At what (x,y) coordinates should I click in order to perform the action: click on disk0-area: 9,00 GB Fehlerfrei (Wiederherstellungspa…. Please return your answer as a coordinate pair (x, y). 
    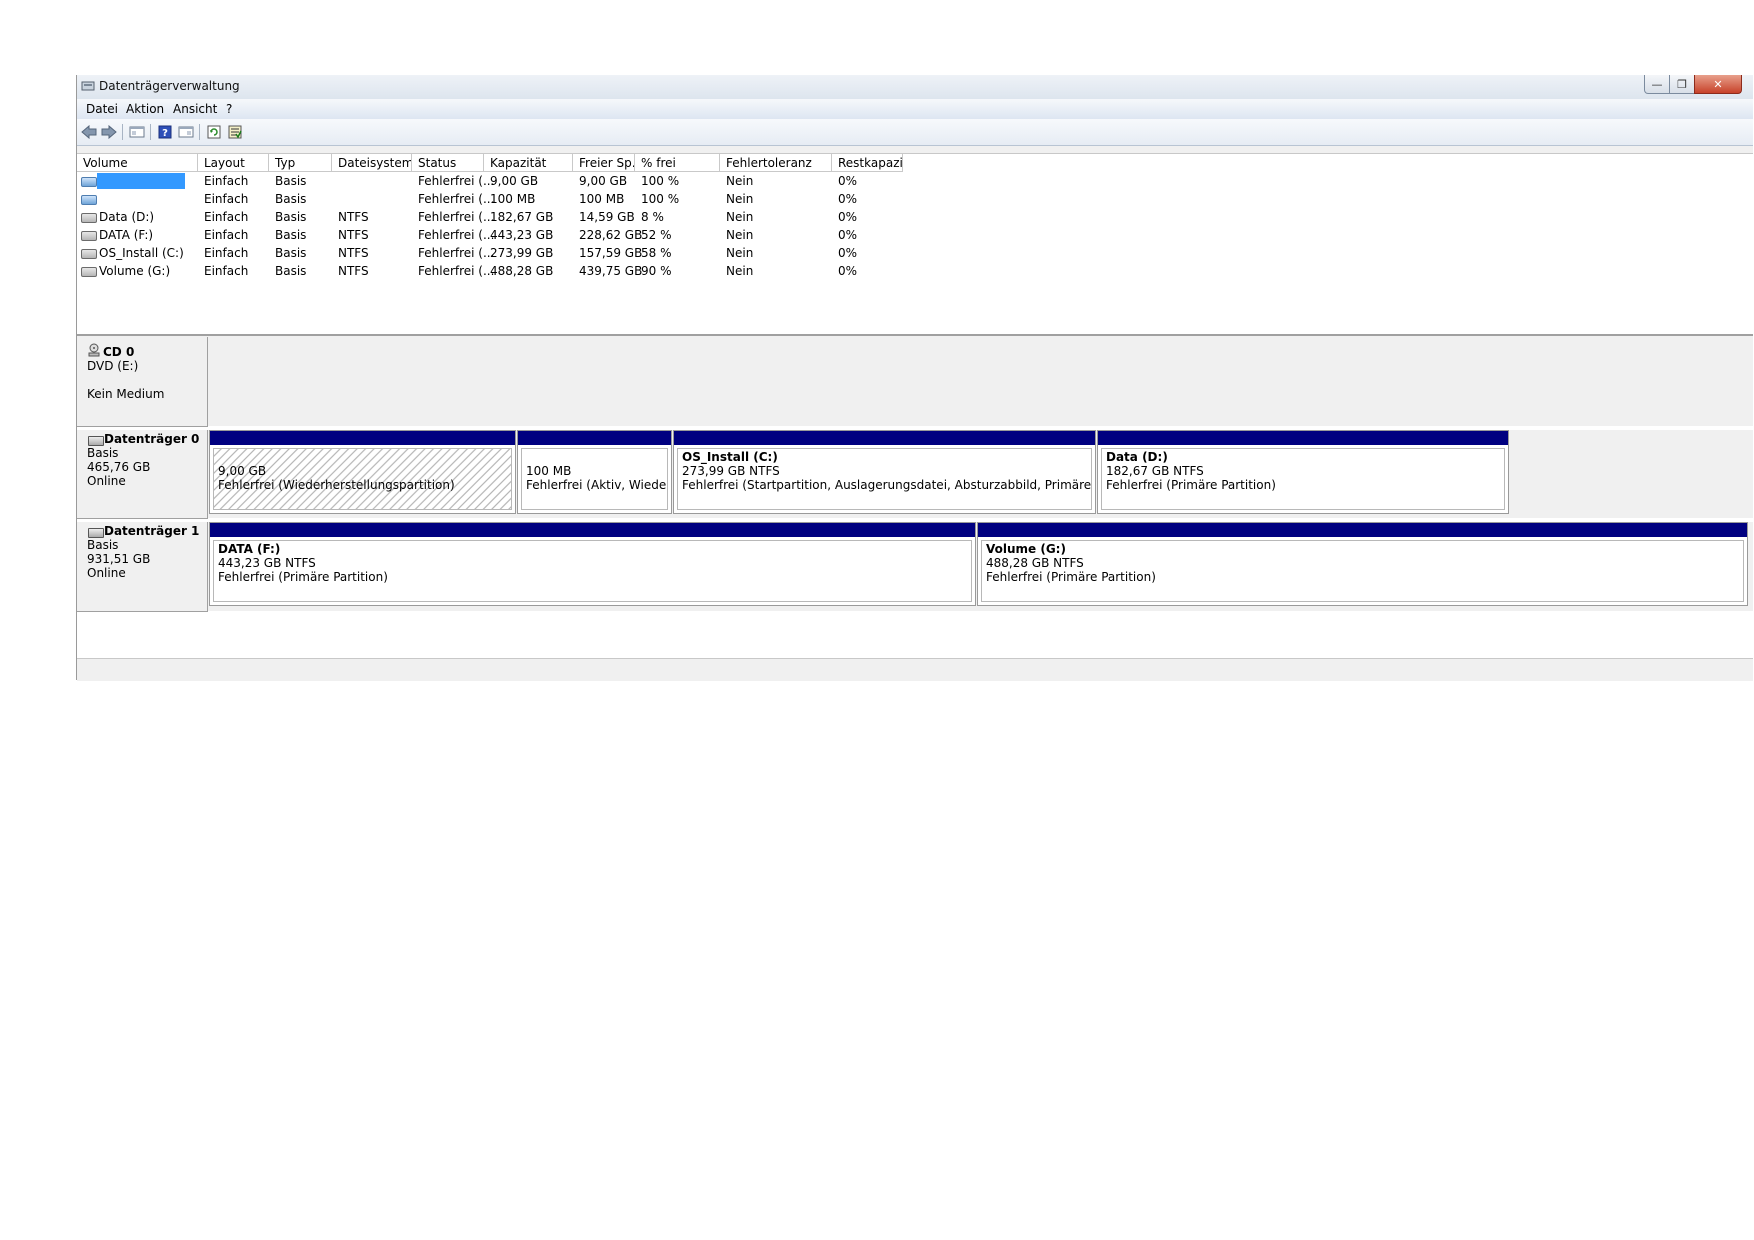
    Looking at the image, I should click on (980, 474).